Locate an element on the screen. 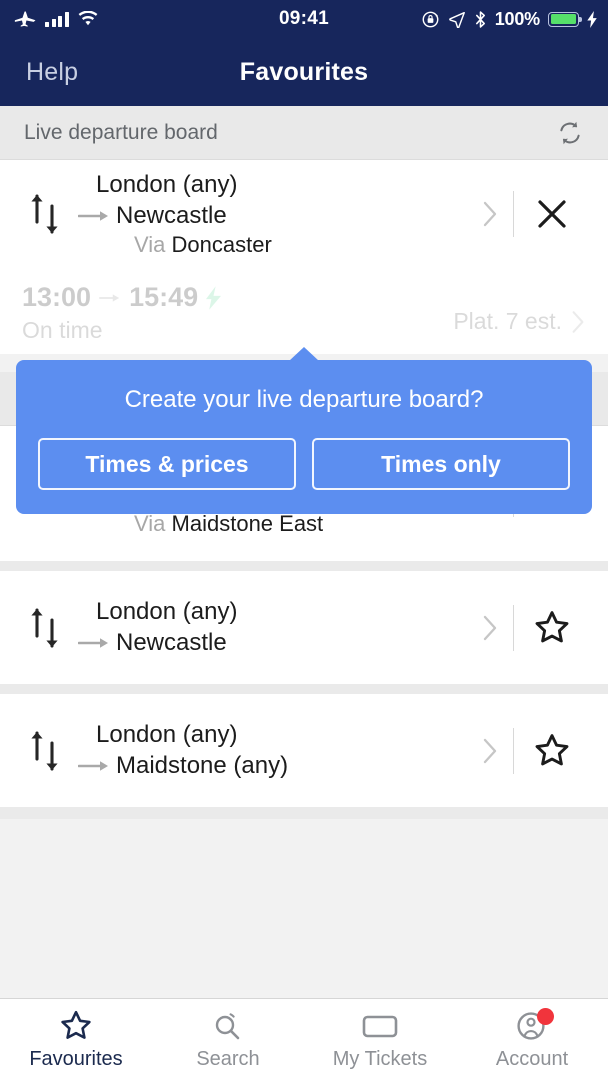  journey-stations: London (any) Maidstone (any) is located at coordinates (269, 750).